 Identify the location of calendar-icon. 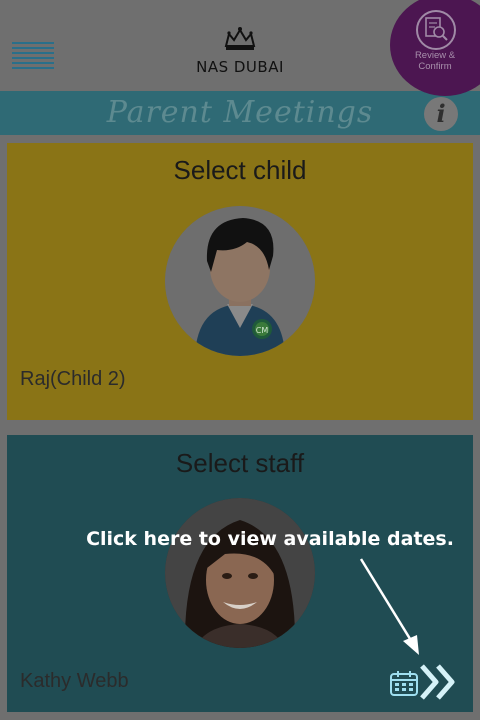
(404, 683).